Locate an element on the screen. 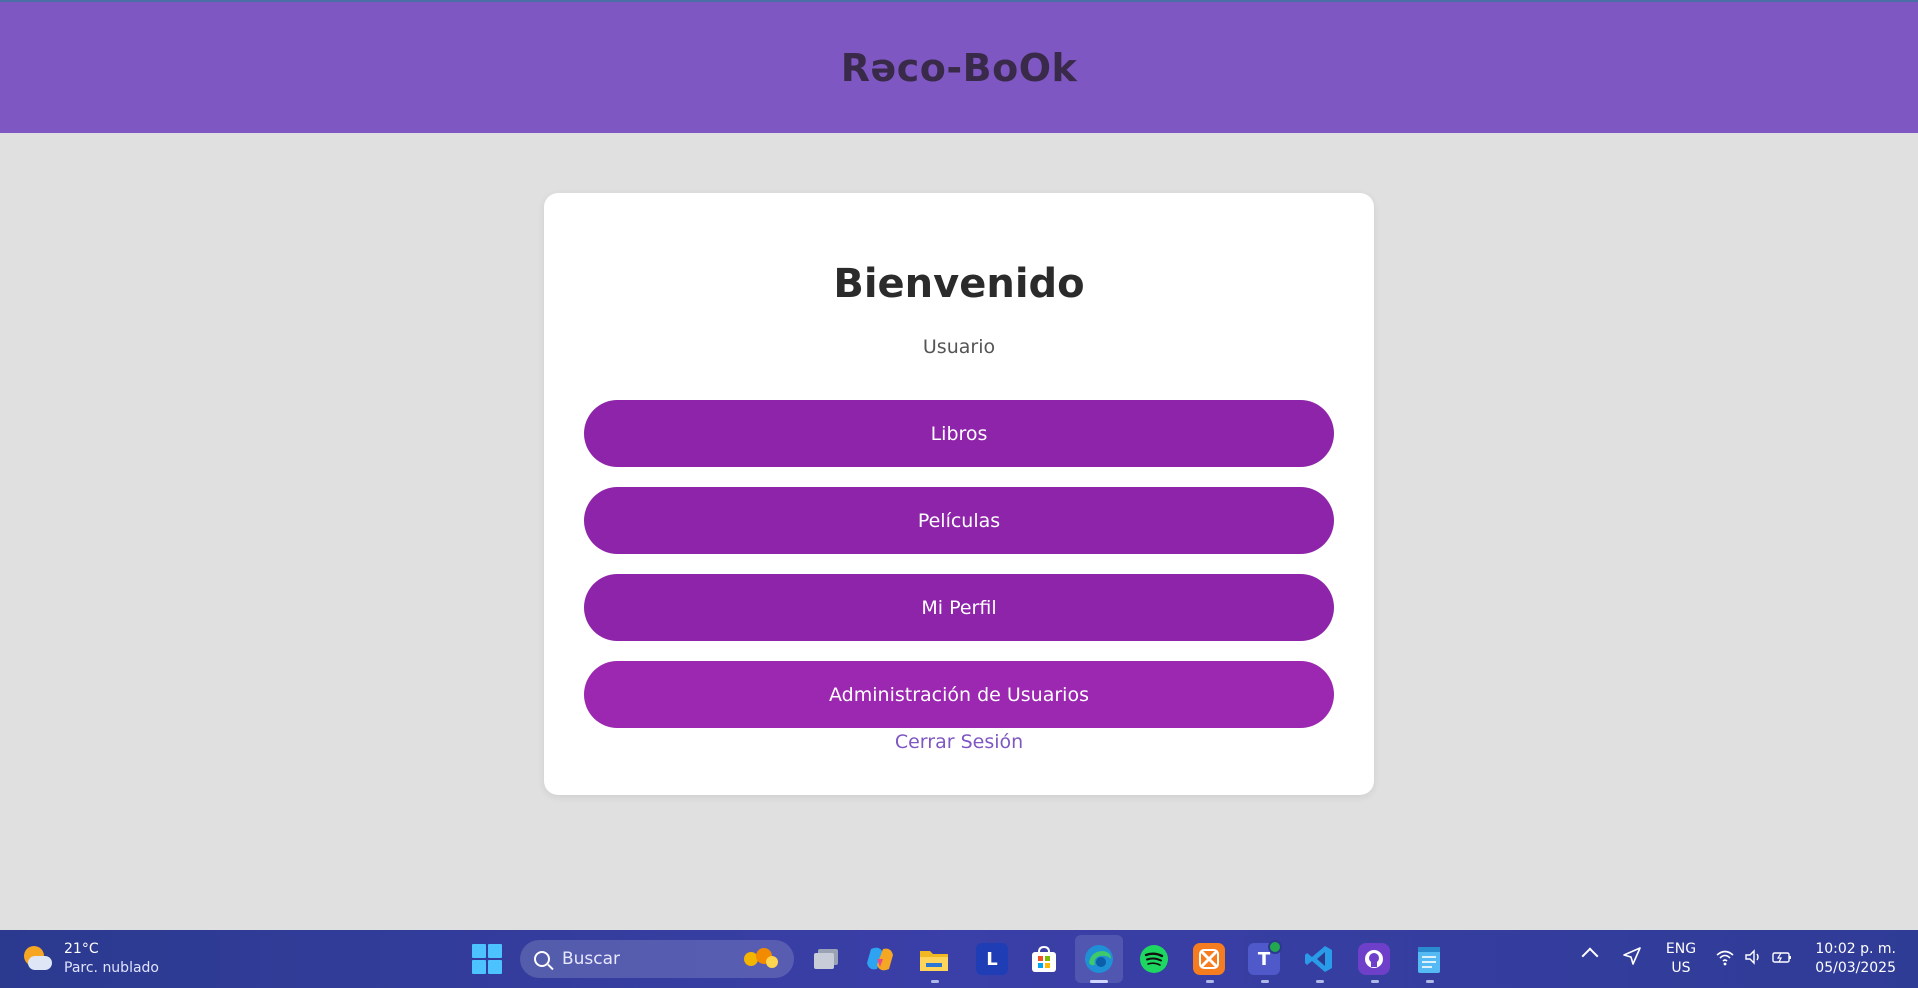 The image size is (1918, 988). username-label: Usuario is located at coordinates (959, 347).